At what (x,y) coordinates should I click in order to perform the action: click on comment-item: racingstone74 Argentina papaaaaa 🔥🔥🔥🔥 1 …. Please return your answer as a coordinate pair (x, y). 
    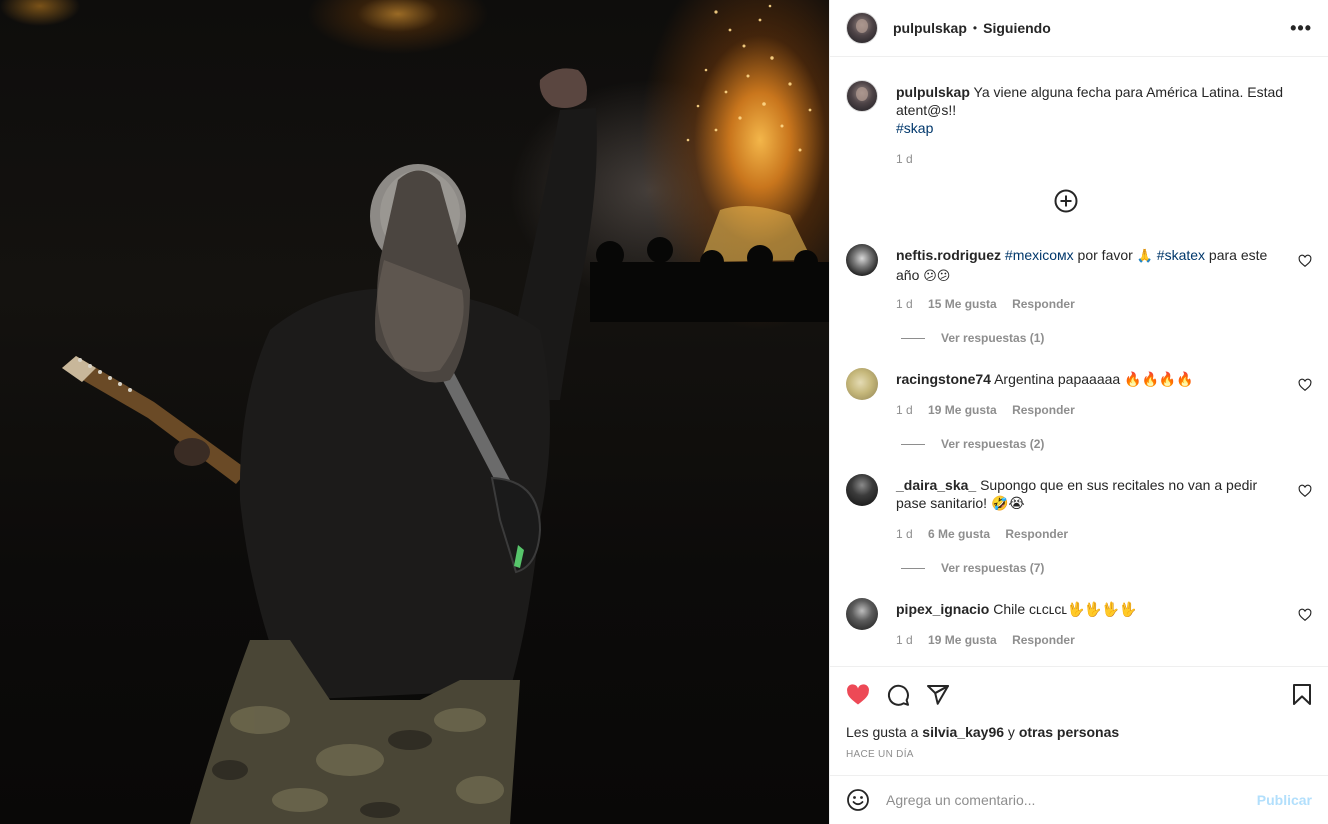
    Looking at the image, I should click on (1079, 418).